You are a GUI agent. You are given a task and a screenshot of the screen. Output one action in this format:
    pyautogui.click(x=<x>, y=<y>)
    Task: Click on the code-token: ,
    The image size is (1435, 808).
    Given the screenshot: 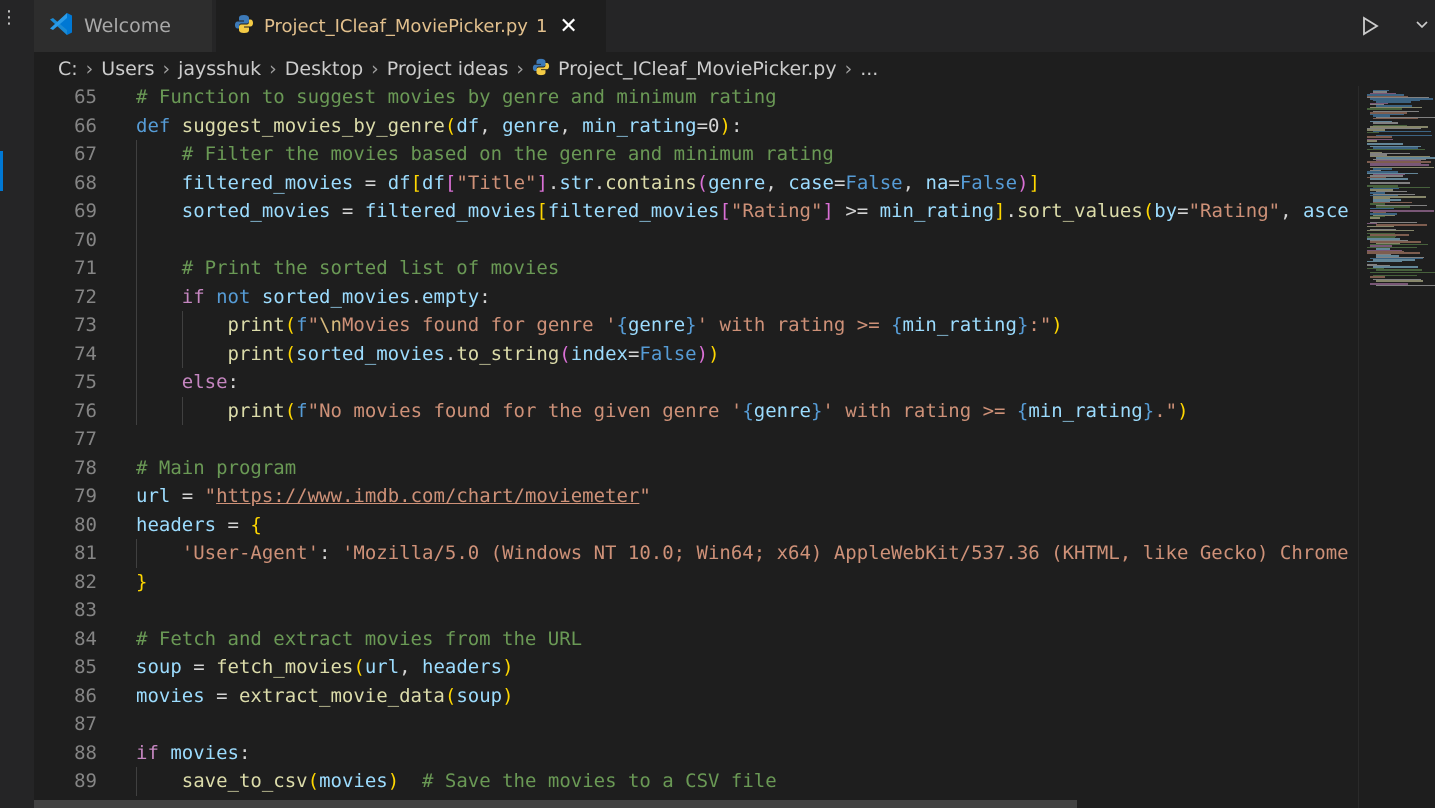 What is the action you would take?
    pyautogui.click(x=1291, y=211)
    